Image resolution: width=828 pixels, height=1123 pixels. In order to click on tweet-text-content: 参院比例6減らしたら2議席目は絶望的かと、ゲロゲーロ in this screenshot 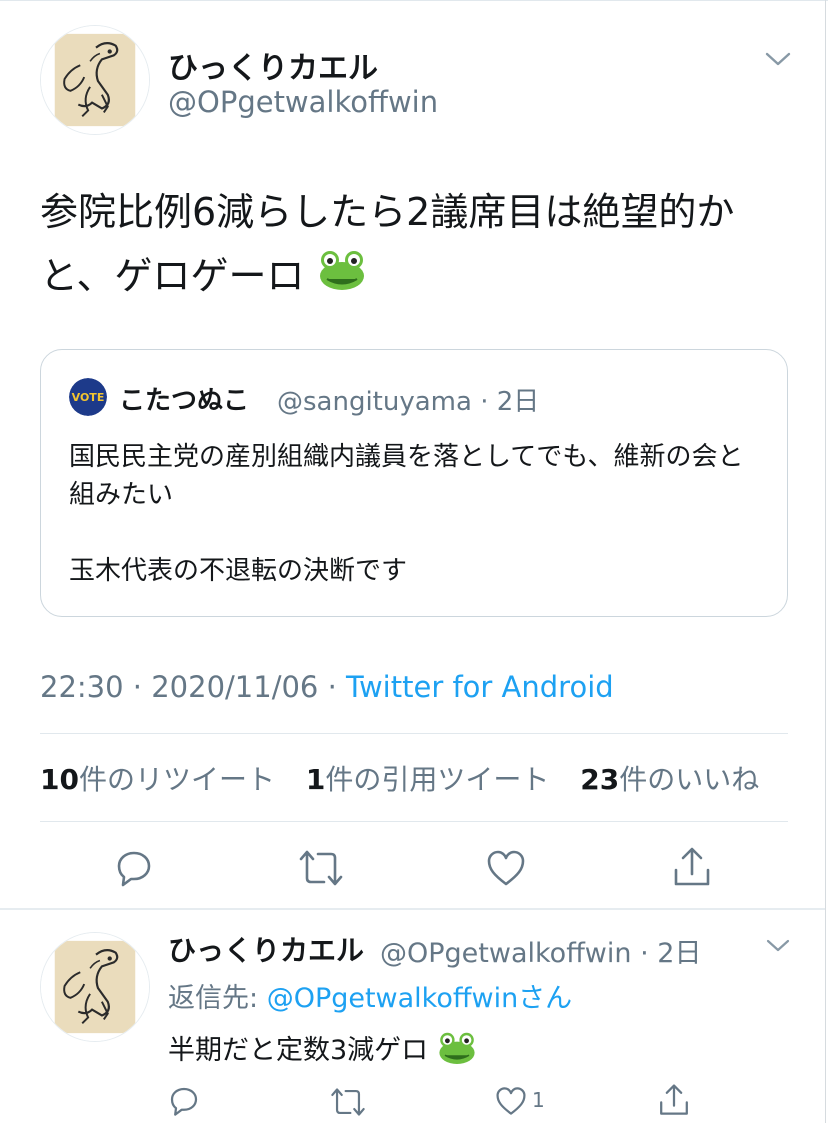, I will do `click(387, 244)`.